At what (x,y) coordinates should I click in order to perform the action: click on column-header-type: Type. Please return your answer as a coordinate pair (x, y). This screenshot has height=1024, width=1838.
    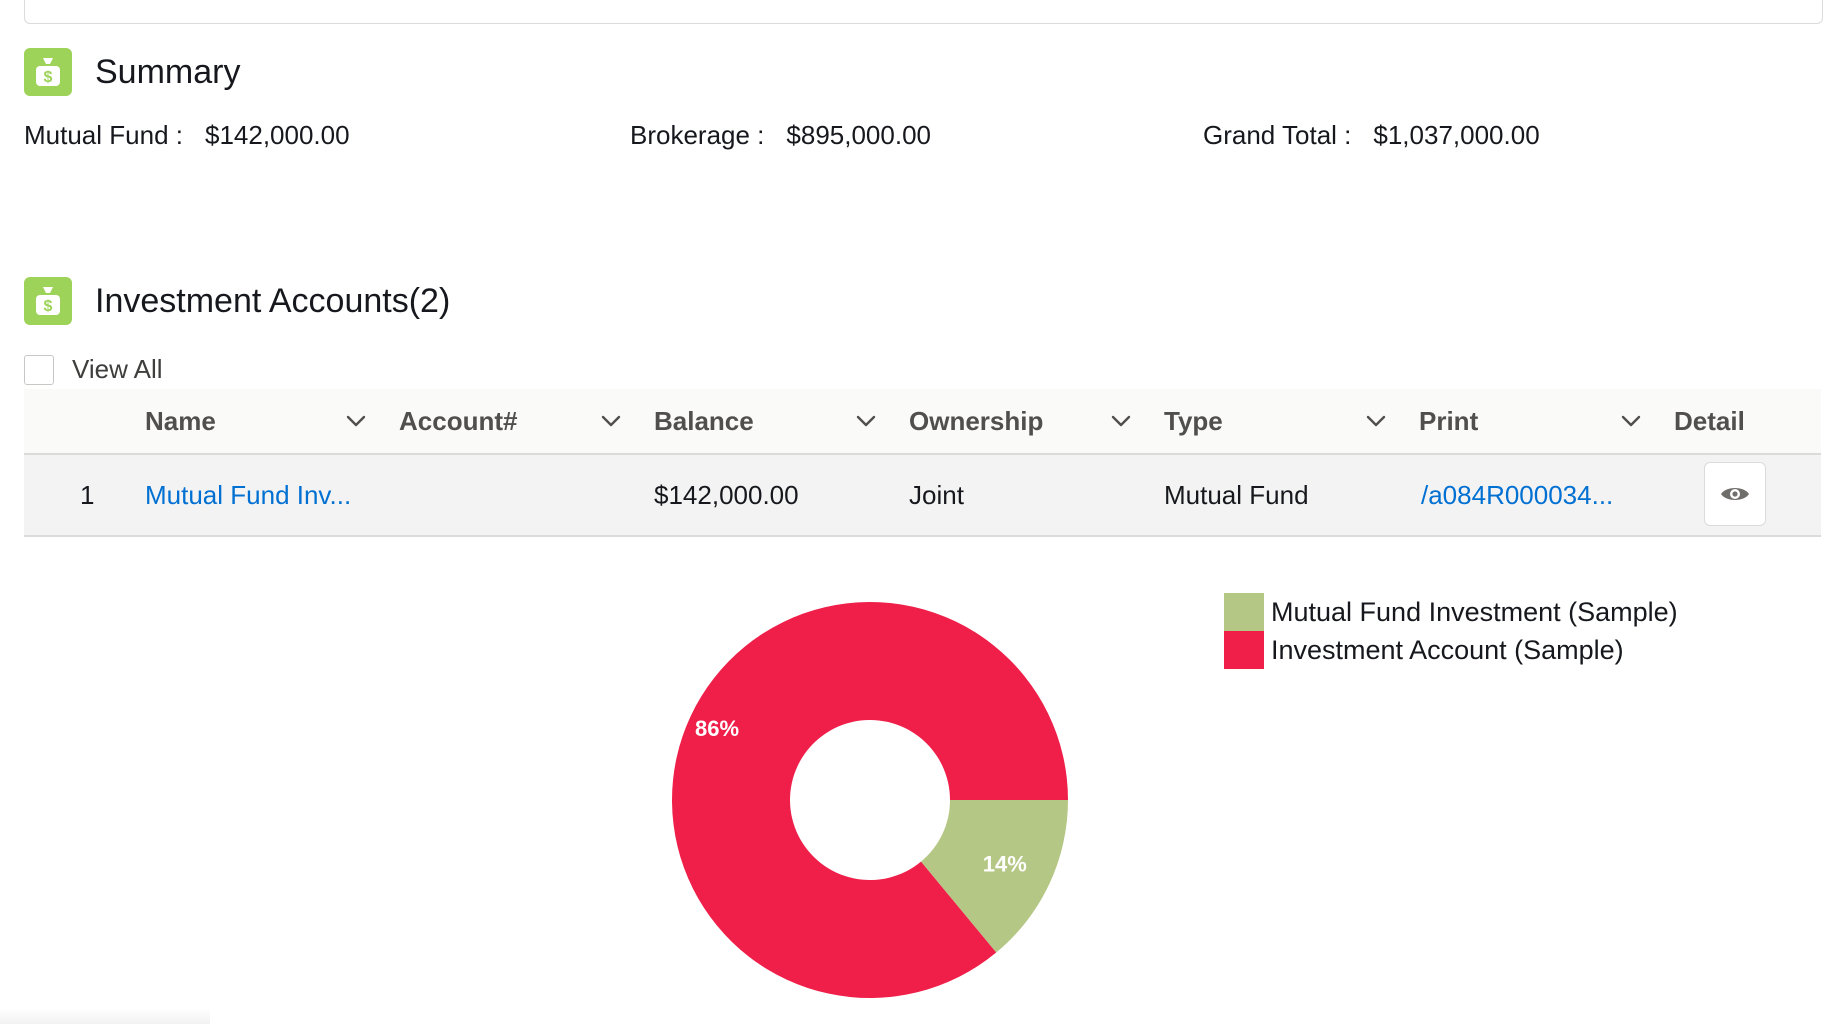
    Looking at the image, I should click on (1193, 421).